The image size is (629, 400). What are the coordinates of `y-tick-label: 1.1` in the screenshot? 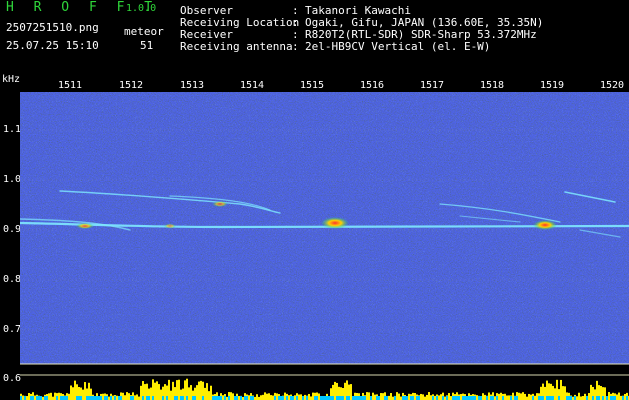 It's located at (12, 129).